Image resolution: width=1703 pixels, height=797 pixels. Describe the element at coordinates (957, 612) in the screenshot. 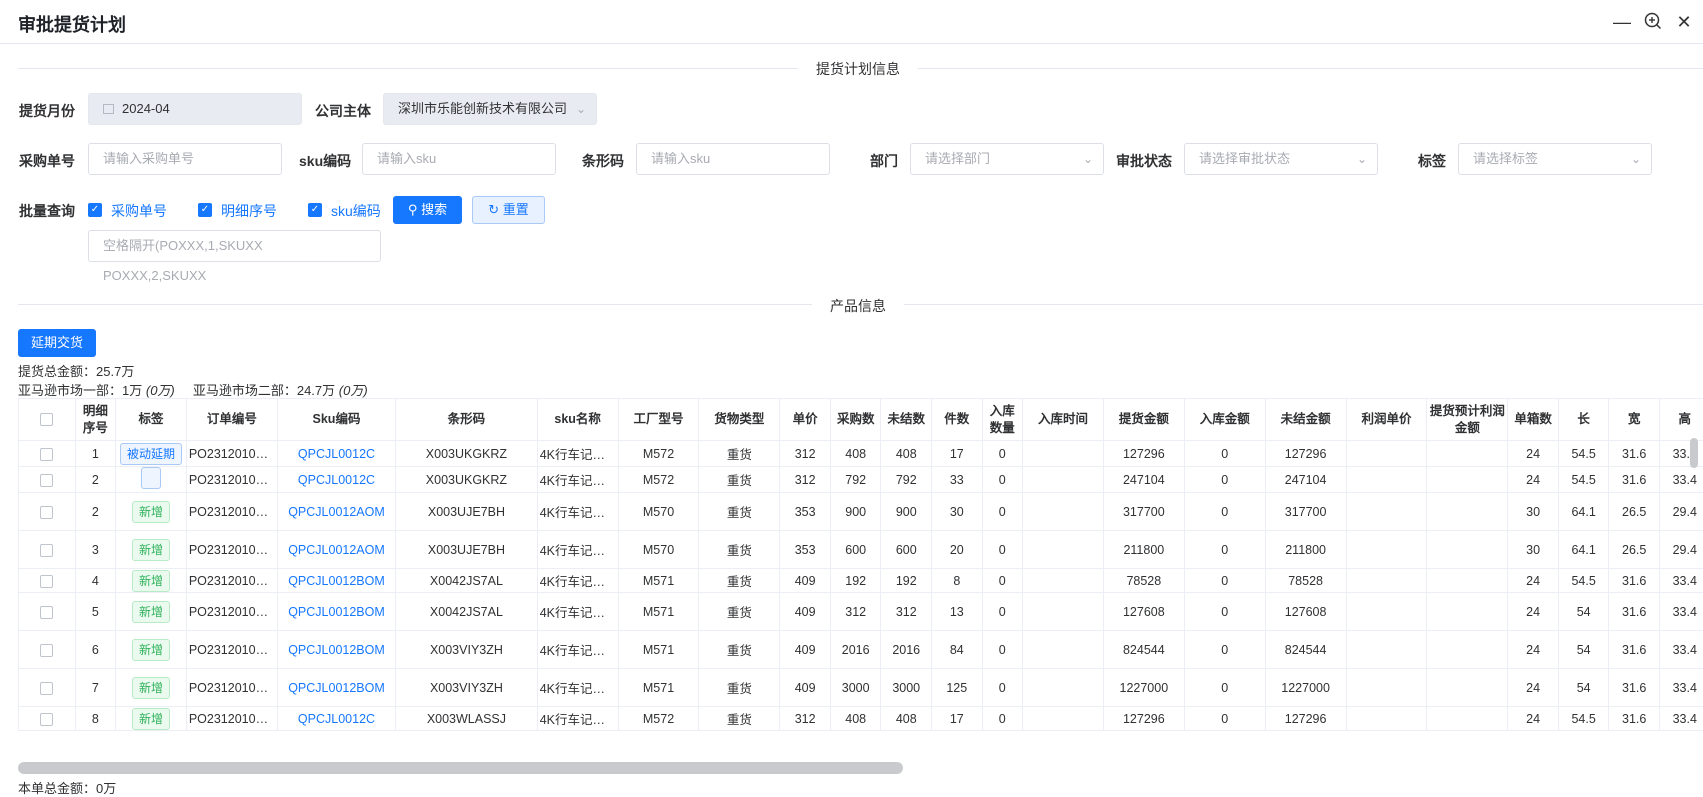

I see `cell-pcs: 13` at that location.